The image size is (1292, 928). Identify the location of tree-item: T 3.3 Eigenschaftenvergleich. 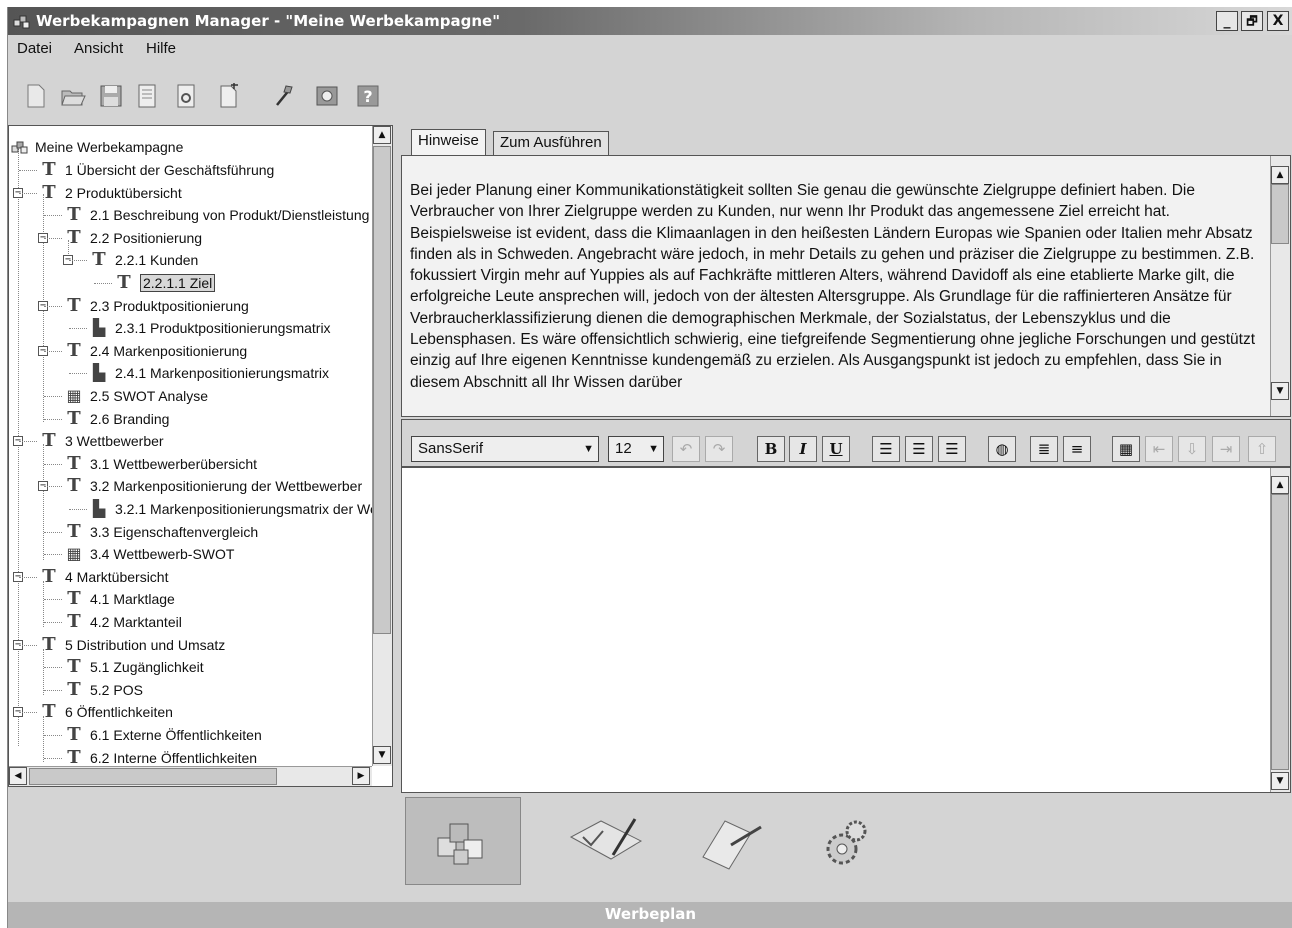
(161, 532).